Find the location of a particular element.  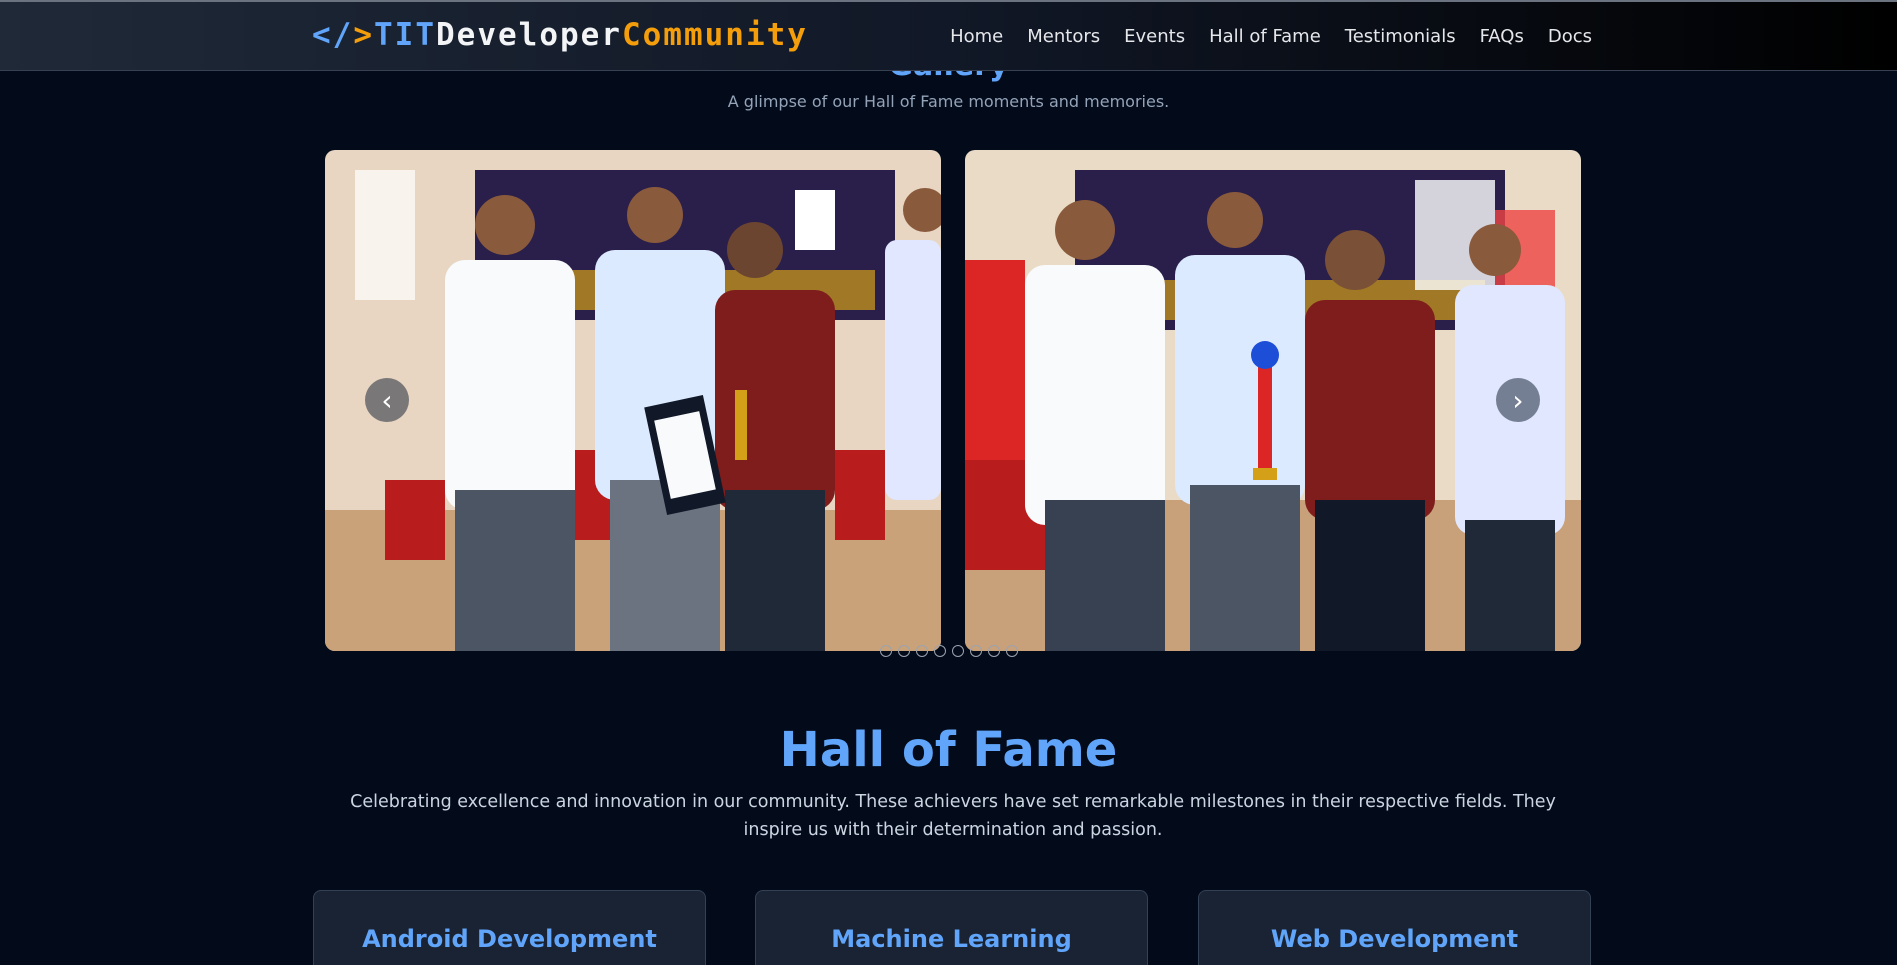

nav-link-mentors: Mentors is located at coordinates (1063, 36).